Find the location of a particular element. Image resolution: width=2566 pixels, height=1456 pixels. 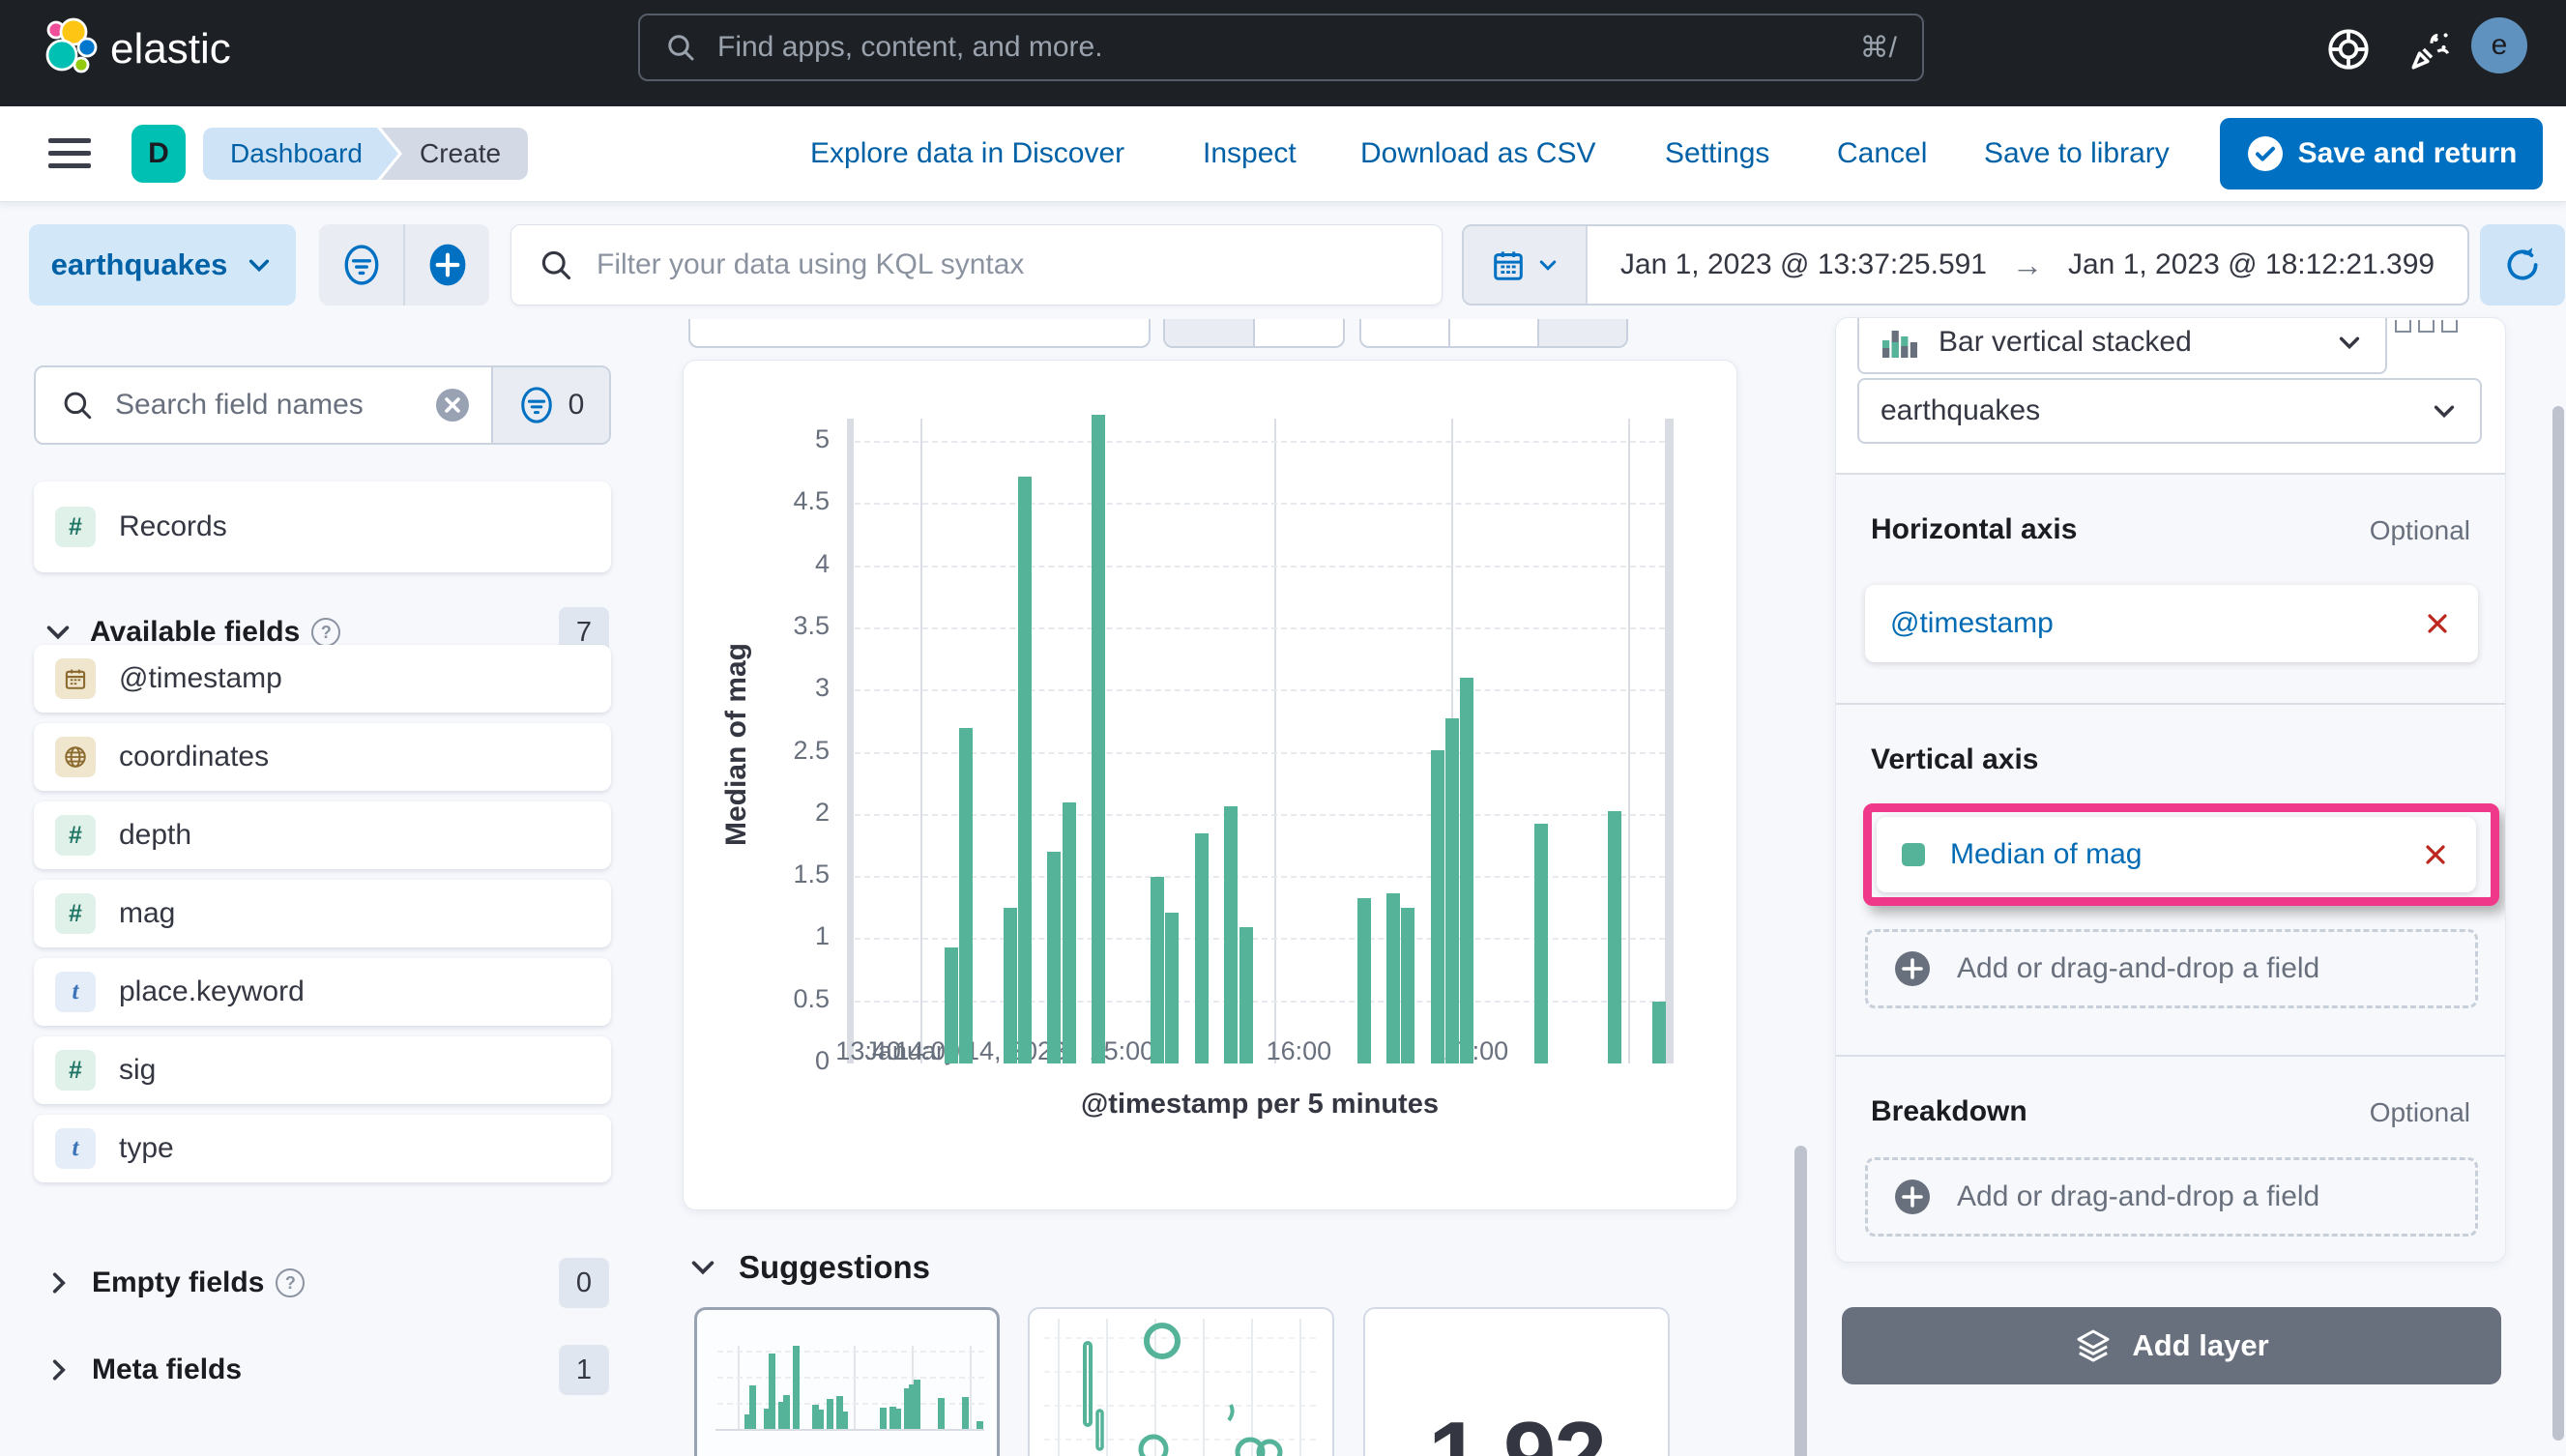

date-range-start: Jan 1, 2023 @ 13:37:25.591 is located at coordinates (1804, 265).